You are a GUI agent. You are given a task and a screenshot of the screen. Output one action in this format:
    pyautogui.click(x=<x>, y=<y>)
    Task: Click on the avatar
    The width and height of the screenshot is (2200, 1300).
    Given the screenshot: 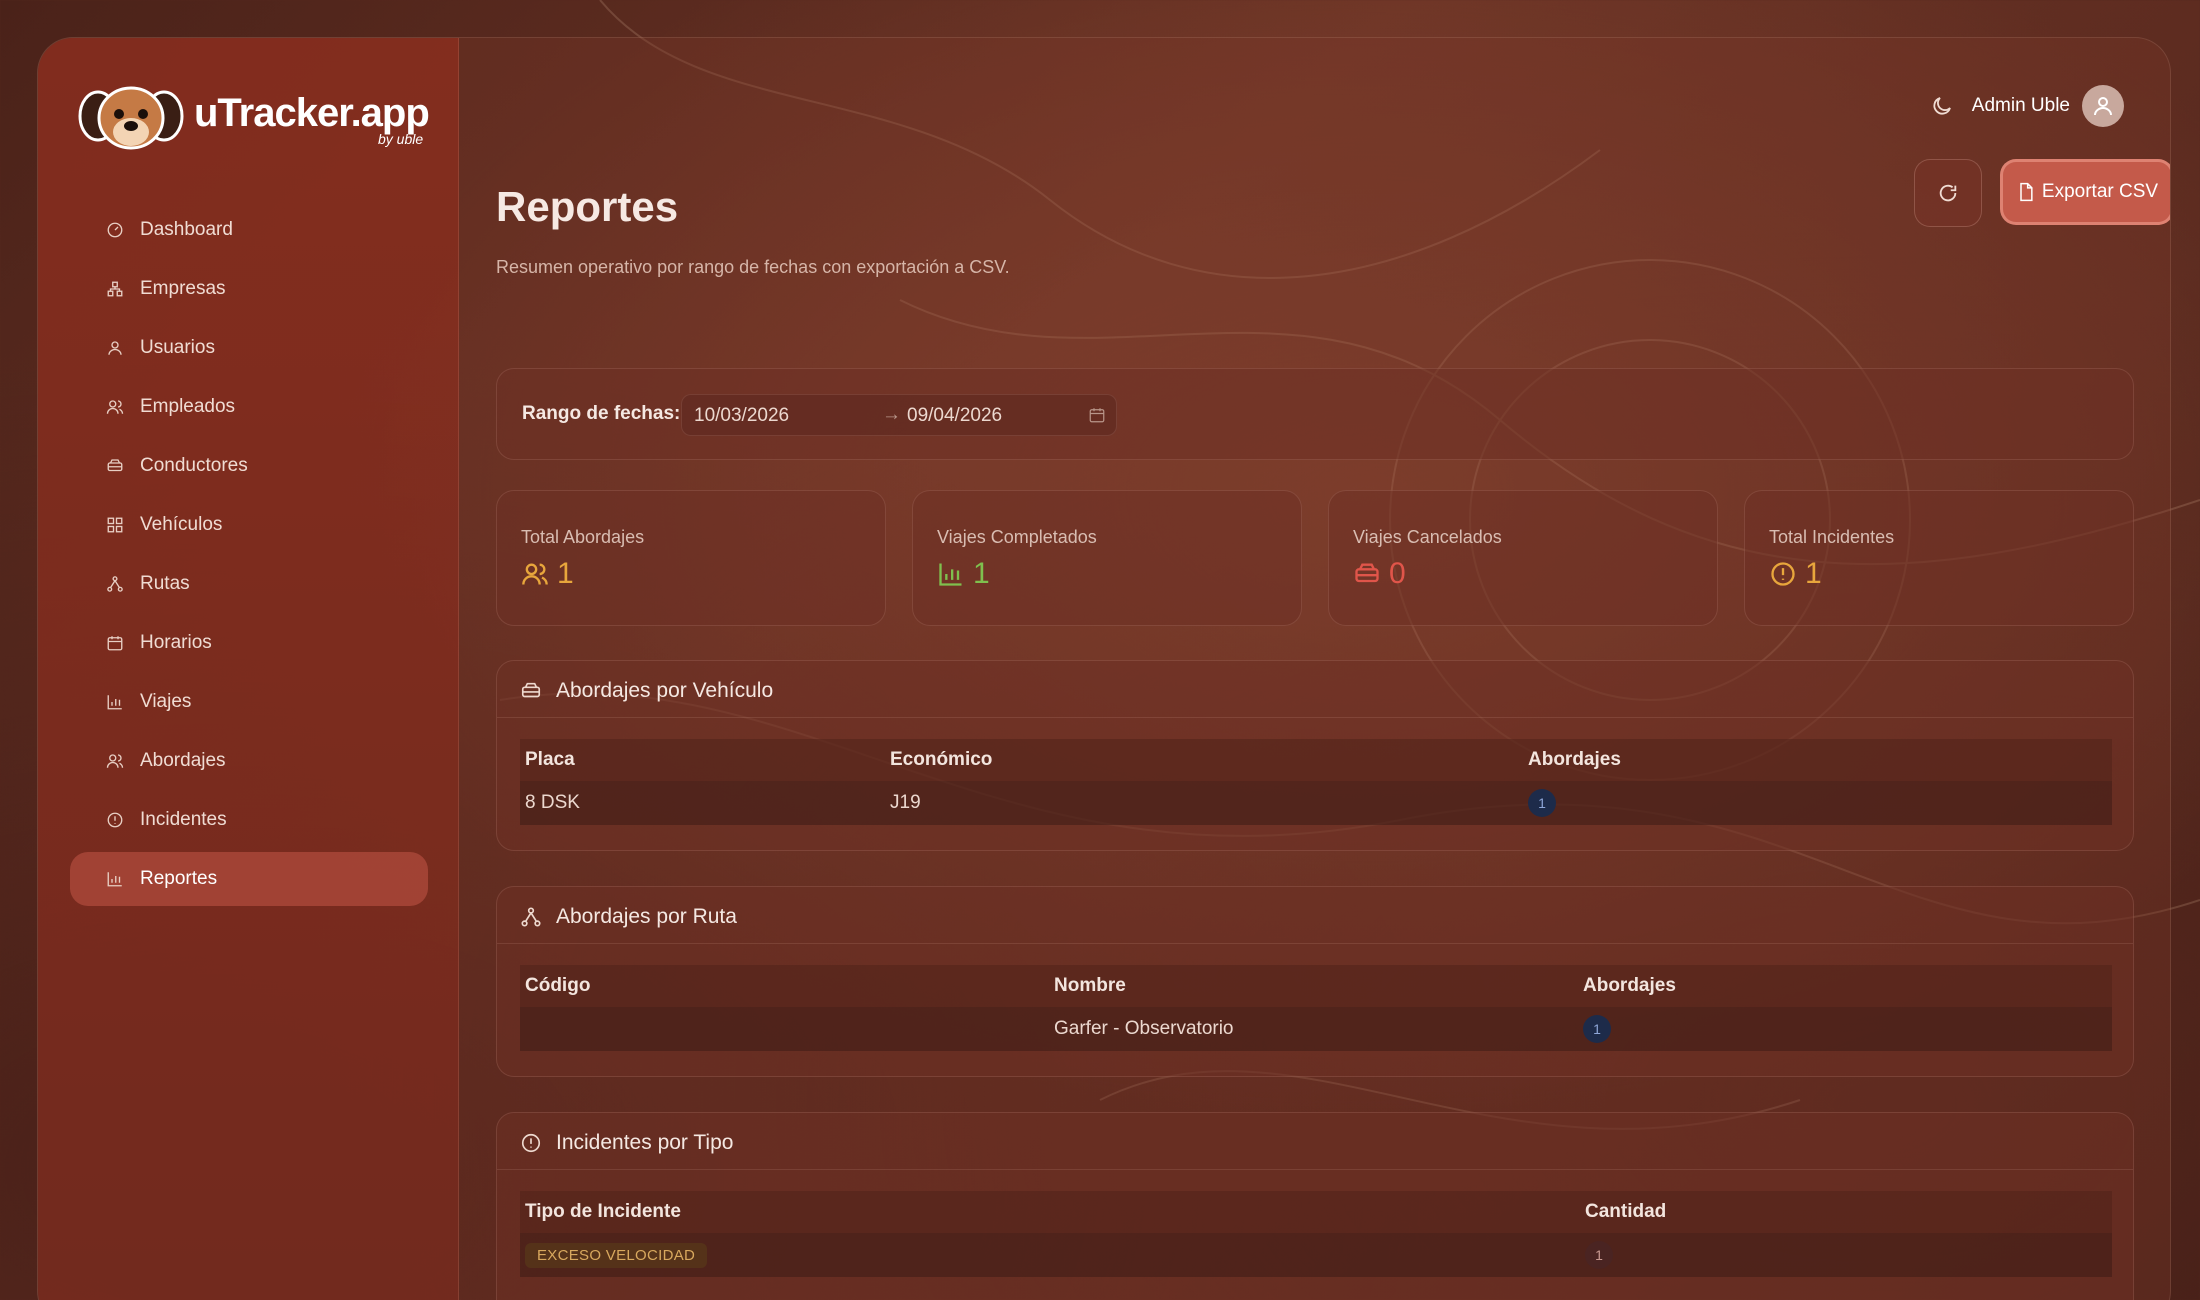 What is the action you would take?
    pyautogui.click(x=2103, y=106)
    